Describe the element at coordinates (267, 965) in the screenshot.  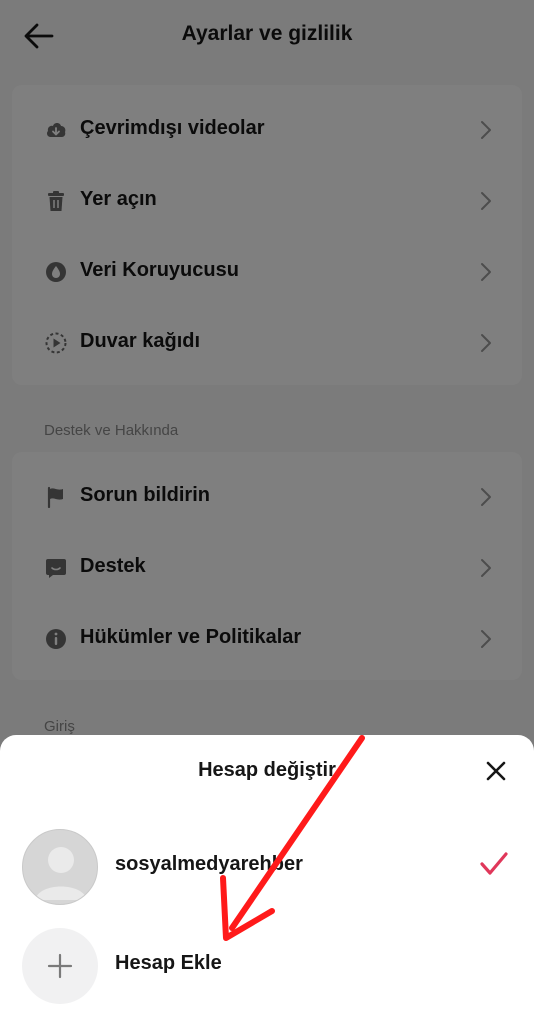
I see `add-account-row: Hesap Ekle` at that location.